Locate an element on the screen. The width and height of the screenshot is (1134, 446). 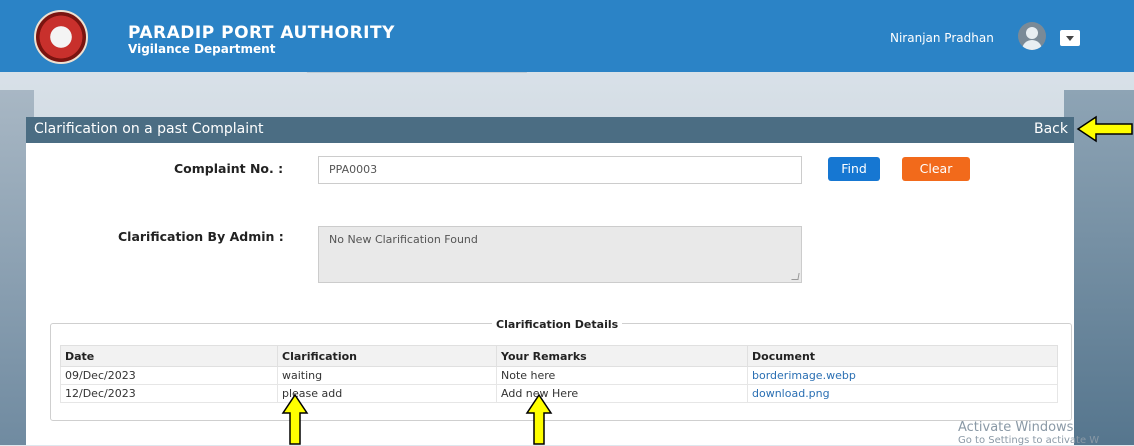
watermark-title: Activate Windows is located at coordinates (1016, 427).